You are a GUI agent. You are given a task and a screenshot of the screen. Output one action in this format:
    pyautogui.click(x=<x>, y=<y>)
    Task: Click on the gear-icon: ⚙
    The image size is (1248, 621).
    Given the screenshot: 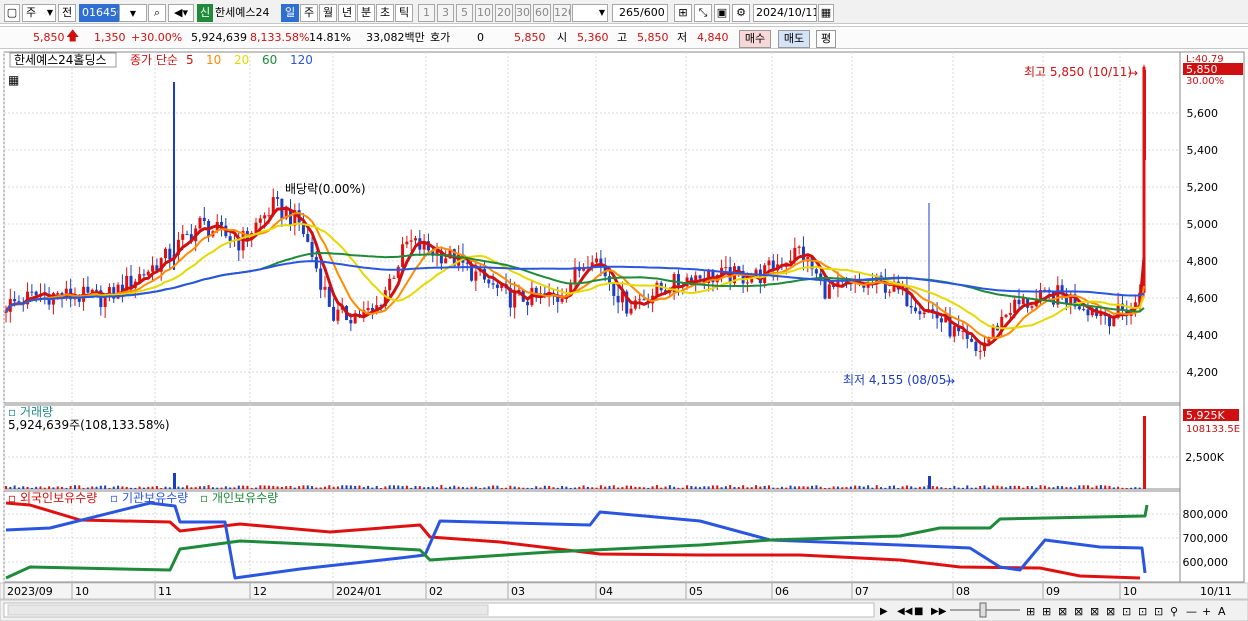 What is the action you would take?
    pyautogui.click(x=741, y=13)
    